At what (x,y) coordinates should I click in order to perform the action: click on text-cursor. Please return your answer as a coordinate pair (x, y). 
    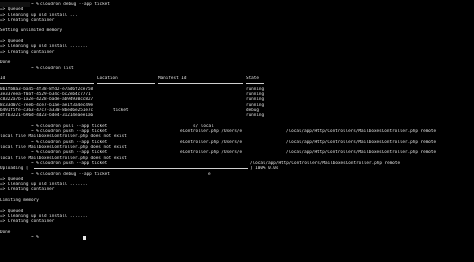
    Looking at the image, I should click on (84, 237).